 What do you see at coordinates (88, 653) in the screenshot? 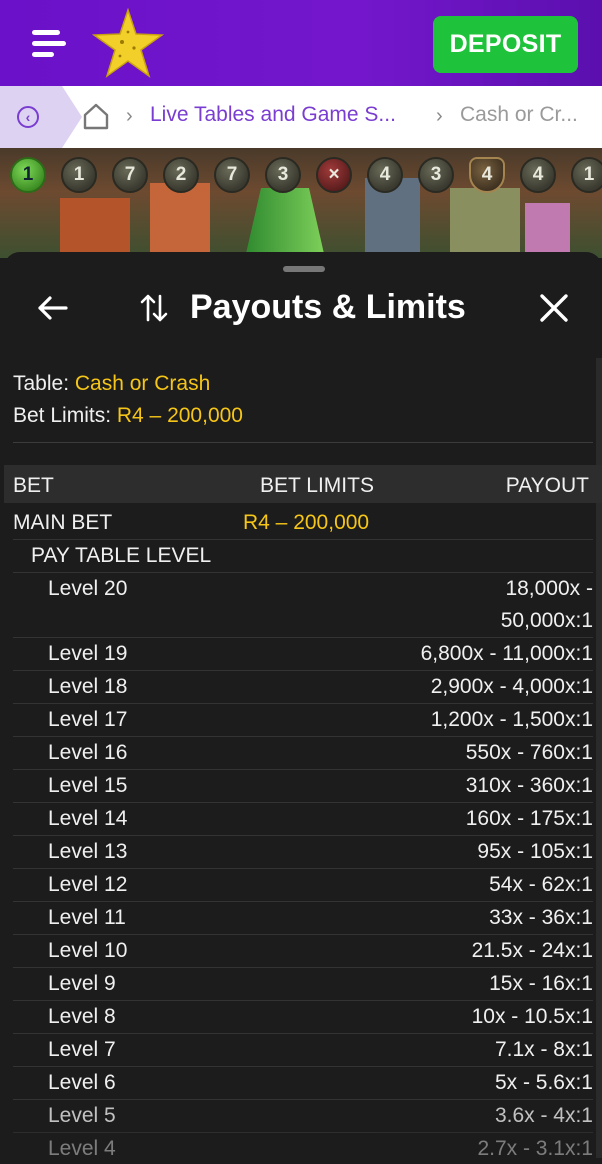
I see `level-name: Level 19` at bounding box center [88, 653].